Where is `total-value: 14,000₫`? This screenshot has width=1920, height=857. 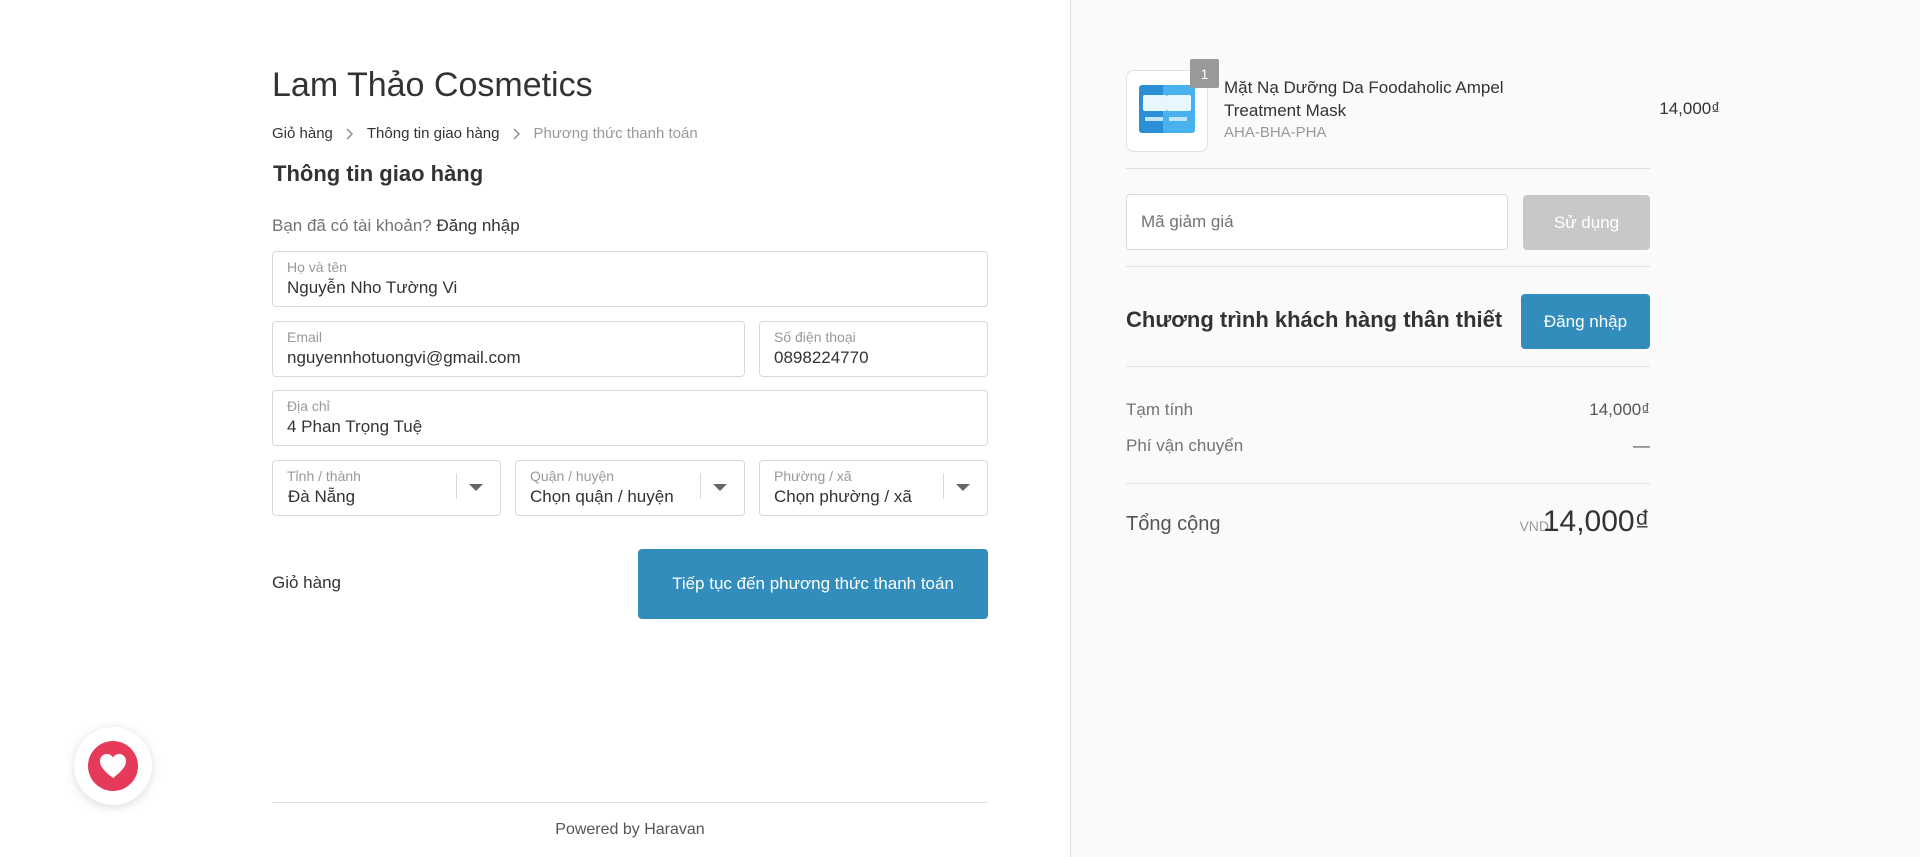 total-value: 14,000₫ is located at coordinates (1596, 521).